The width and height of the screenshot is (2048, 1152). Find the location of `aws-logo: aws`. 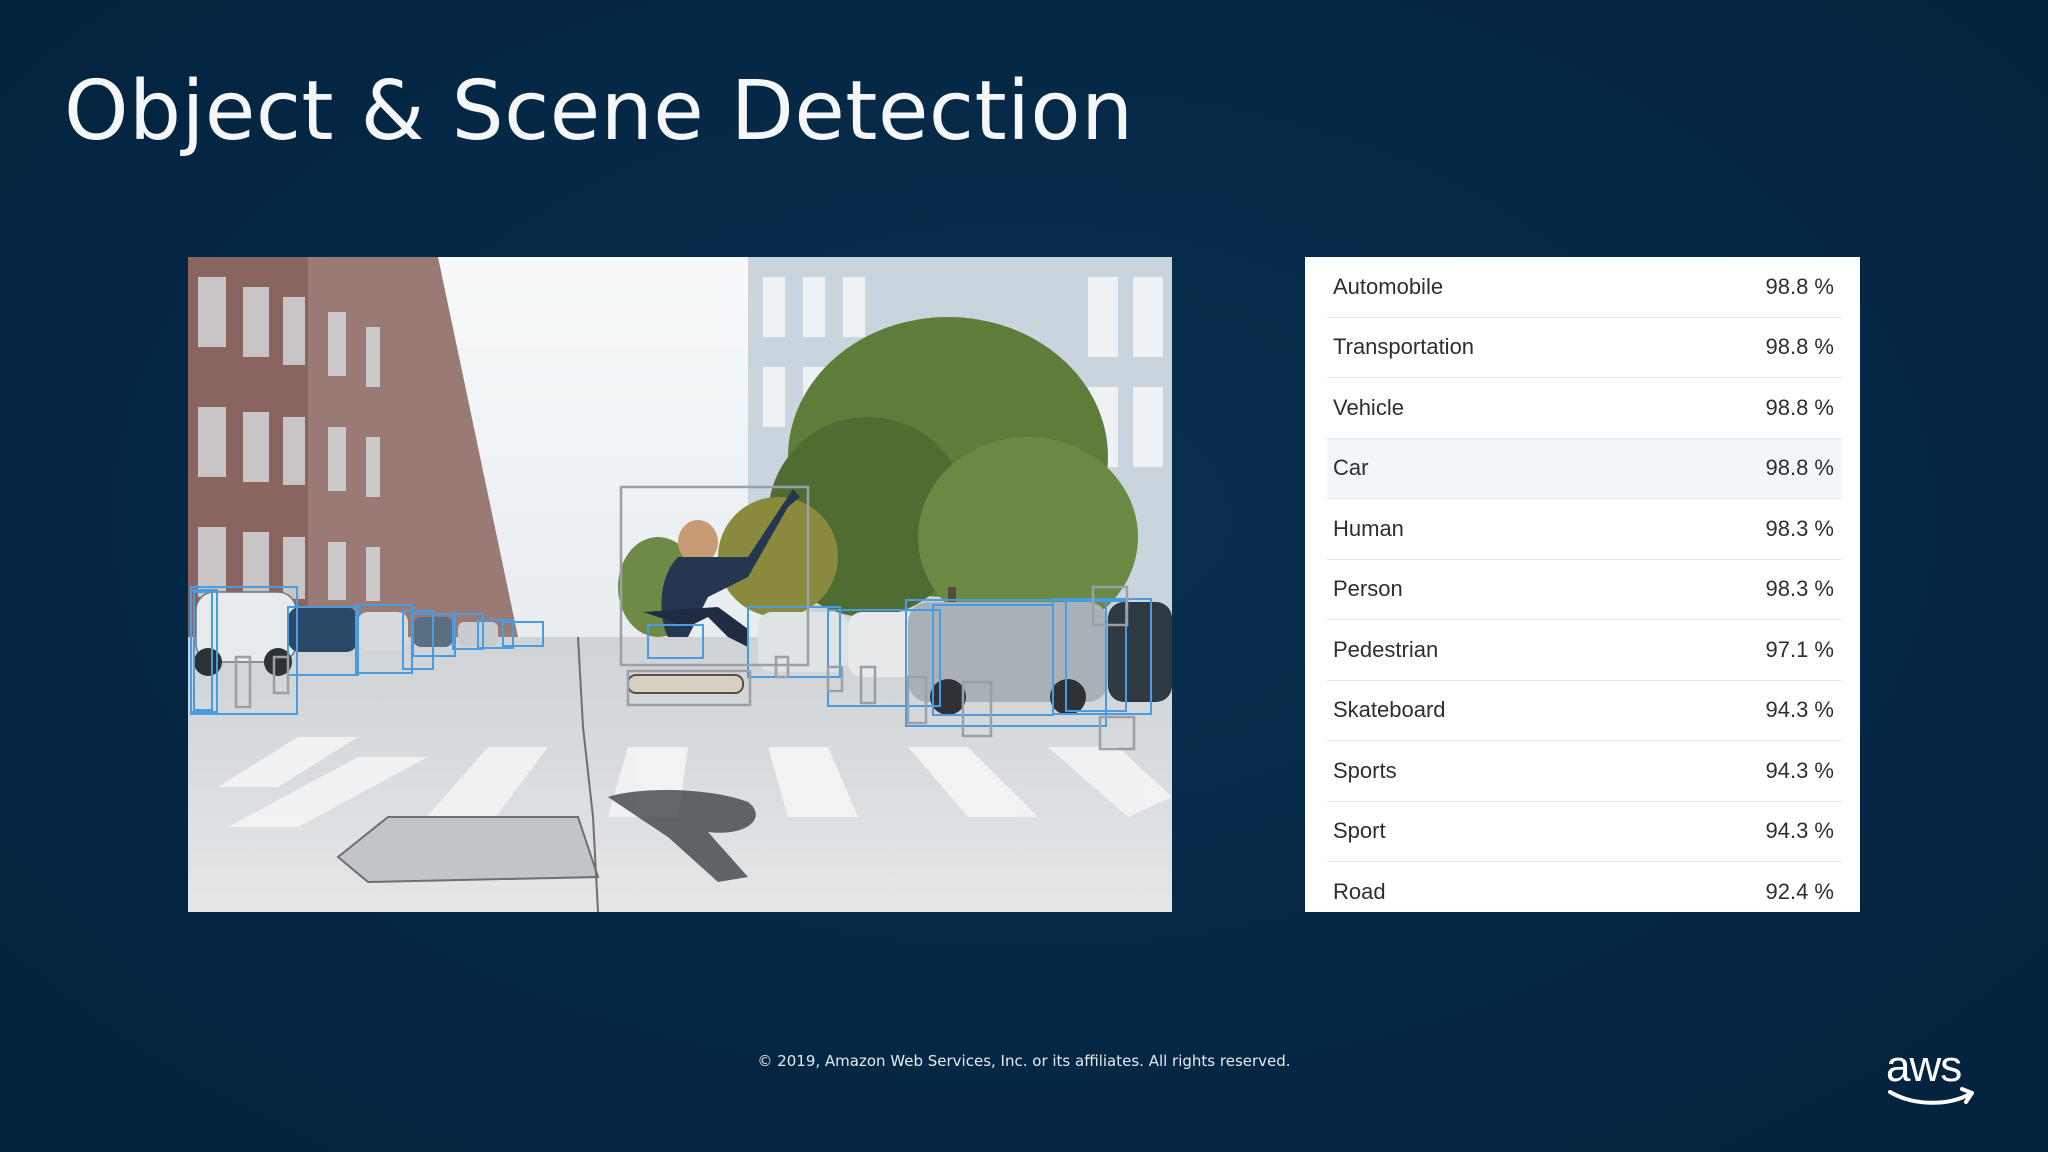

aws-logo: aws is located at coordinates (1932, 1077).